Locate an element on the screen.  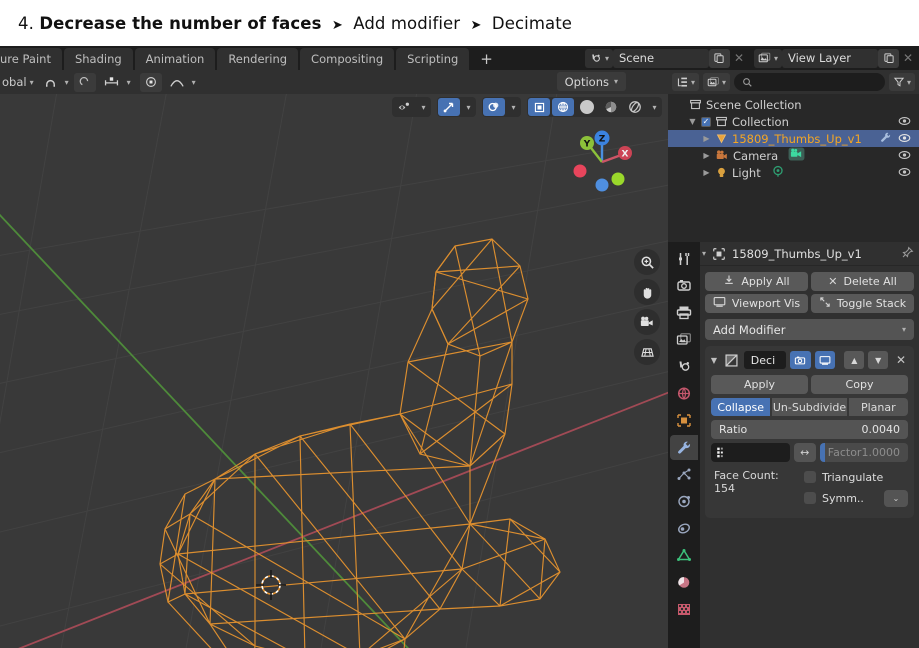
scene-browse-button: ▾ is located at coordinates (598, 58).